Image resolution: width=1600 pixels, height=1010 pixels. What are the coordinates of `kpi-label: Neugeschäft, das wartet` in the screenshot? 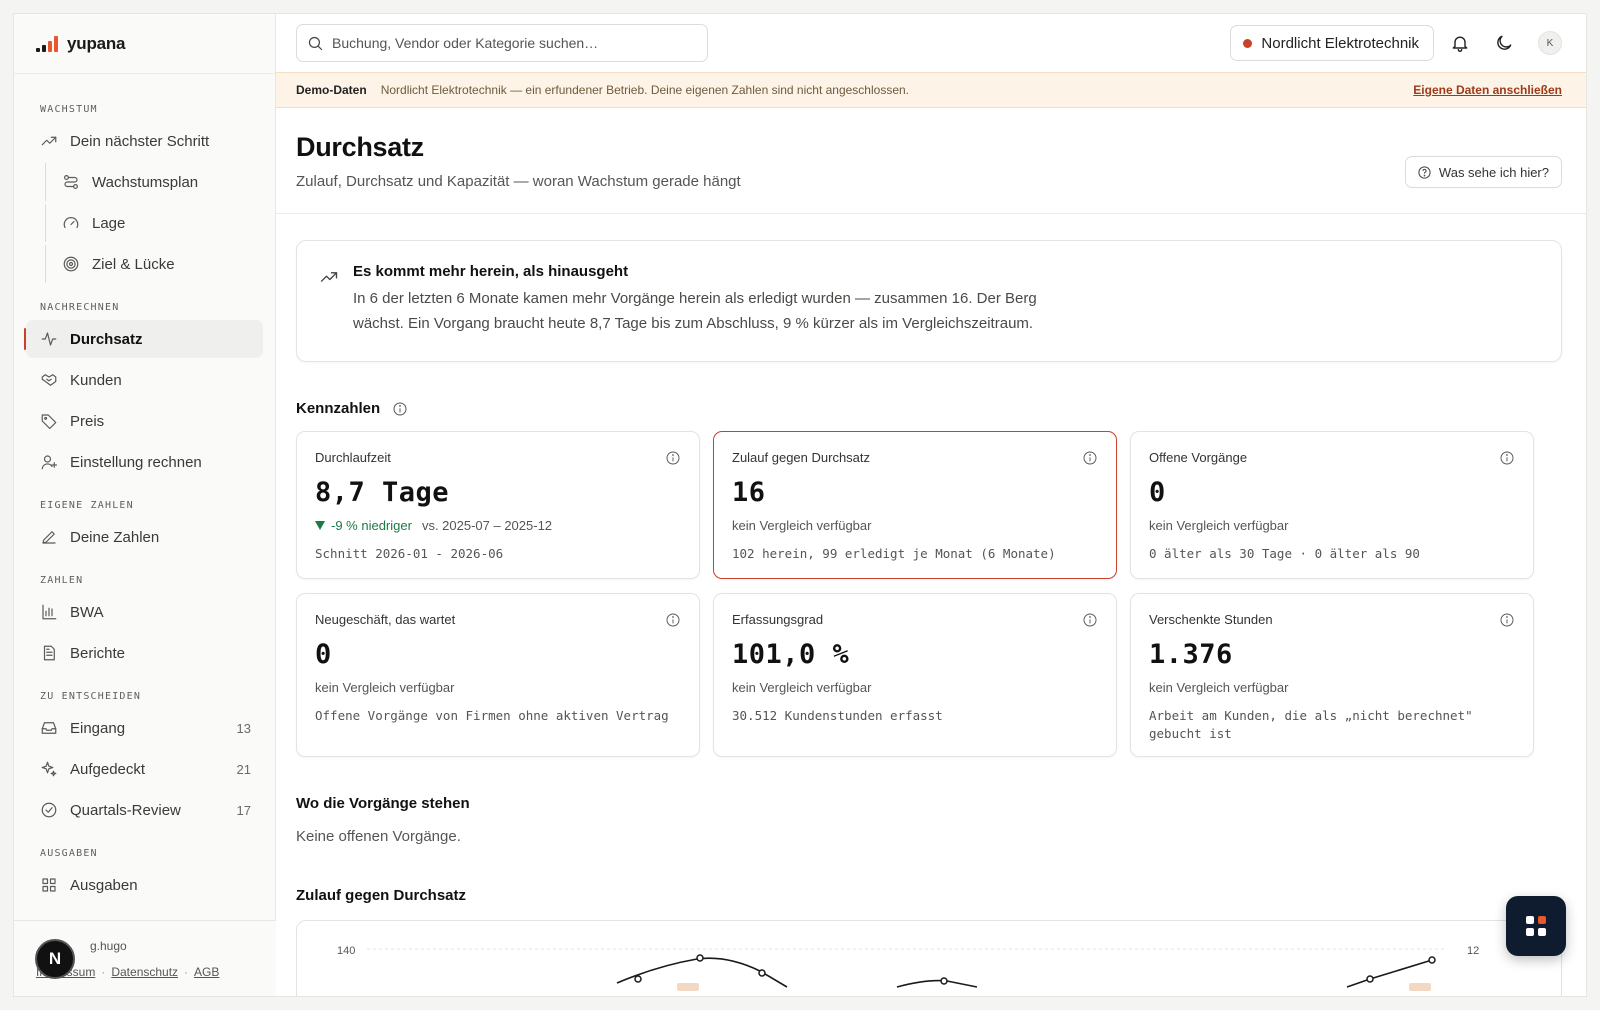 It's located at (385, 619).